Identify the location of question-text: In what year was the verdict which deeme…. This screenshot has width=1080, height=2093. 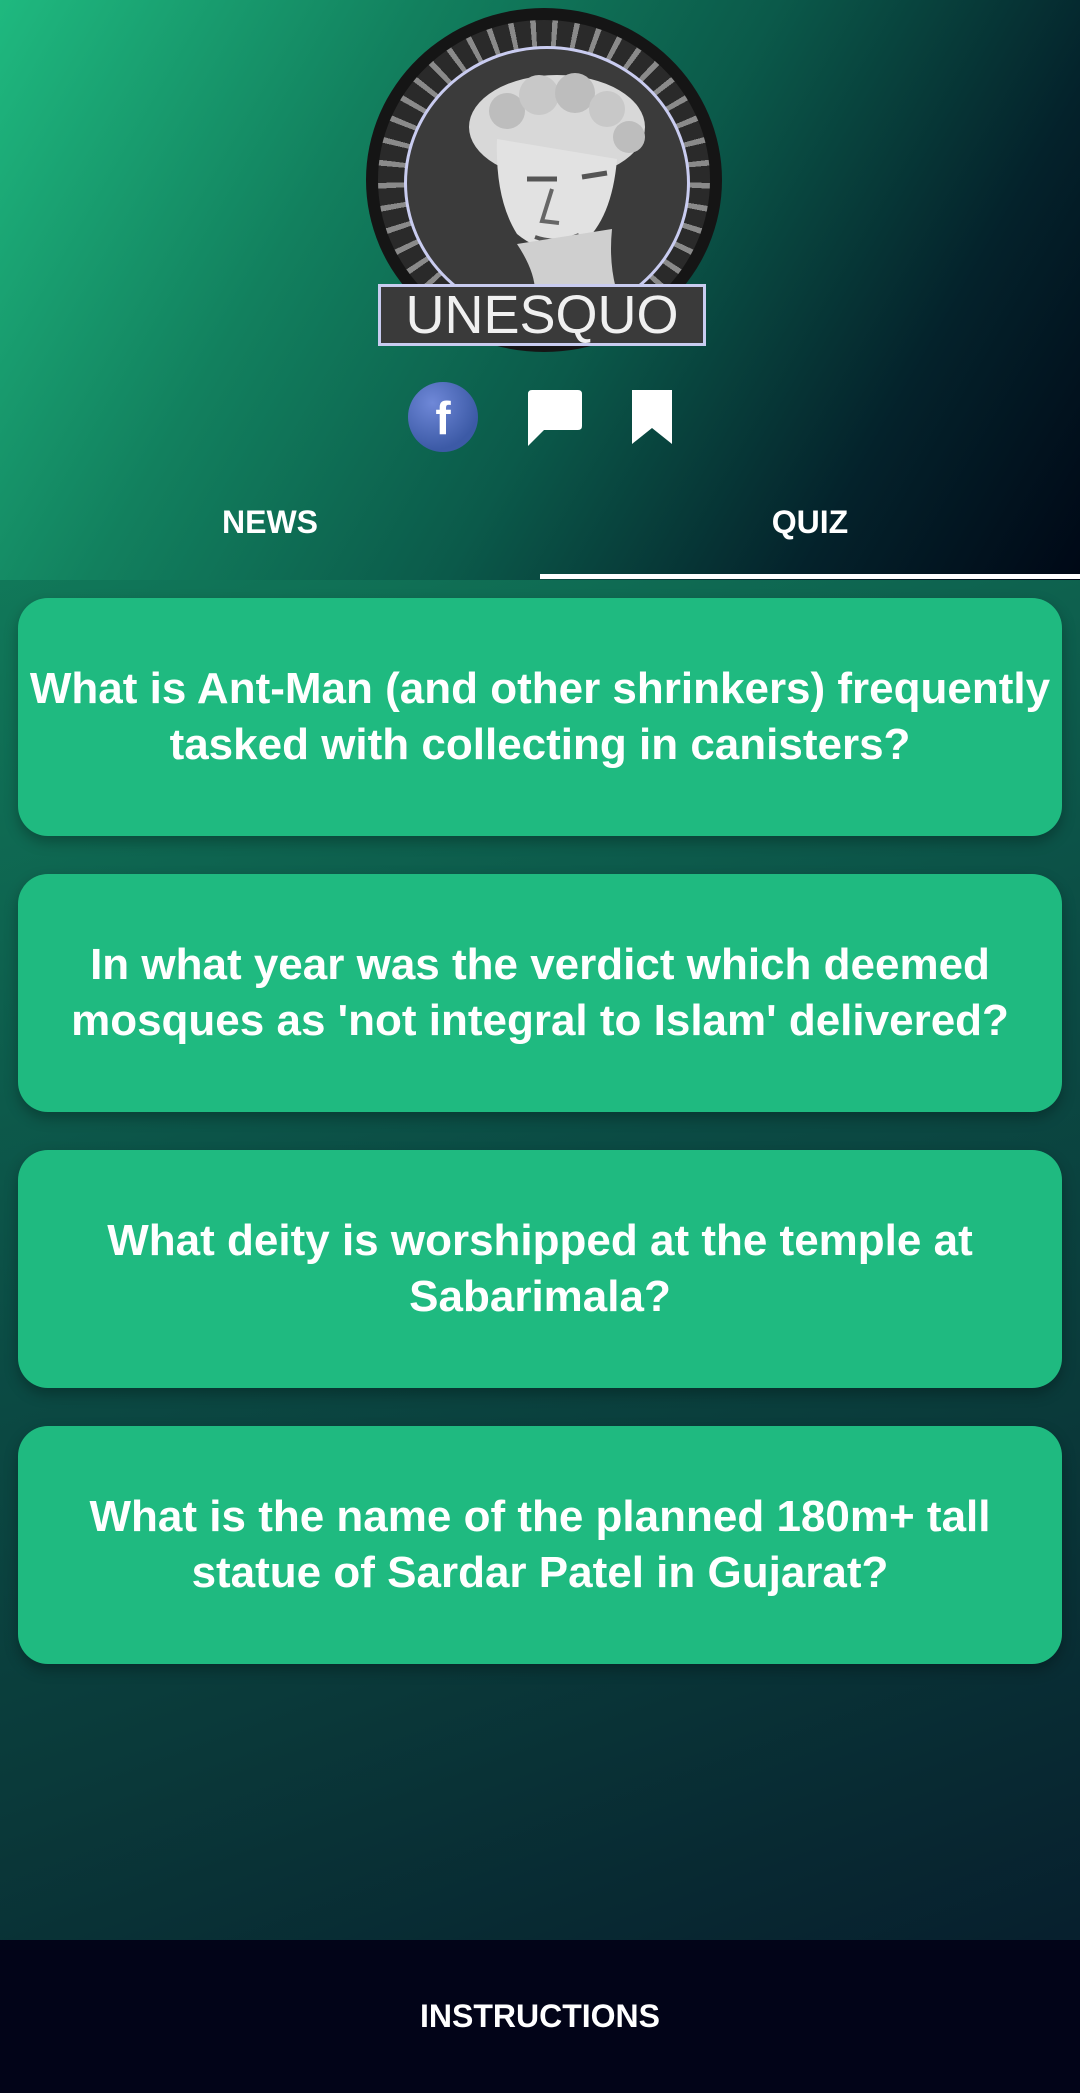
(540, 992).